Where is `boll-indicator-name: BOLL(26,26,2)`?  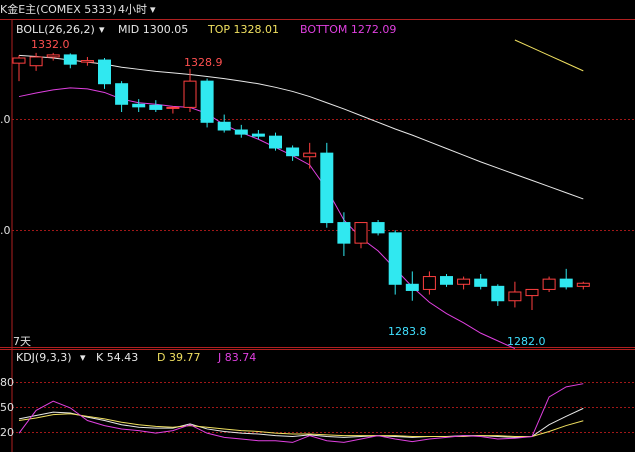 boll-indicator-name: BOLL(26,26,2) is located at coordinates (55, 29).